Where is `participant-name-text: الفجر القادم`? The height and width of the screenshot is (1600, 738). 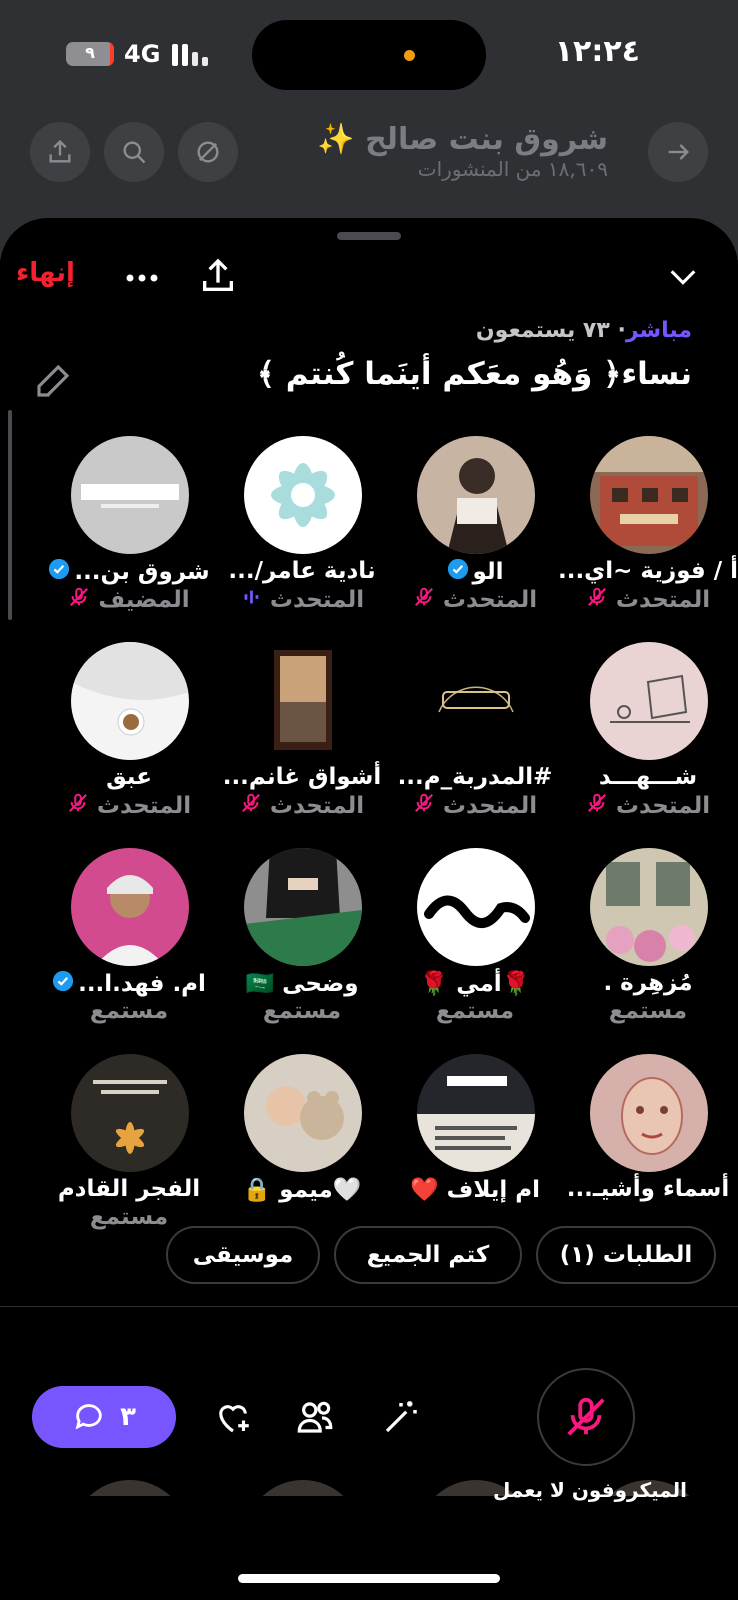 participant-name-text: الفجر القادم is located at coordinates (129, 1189).